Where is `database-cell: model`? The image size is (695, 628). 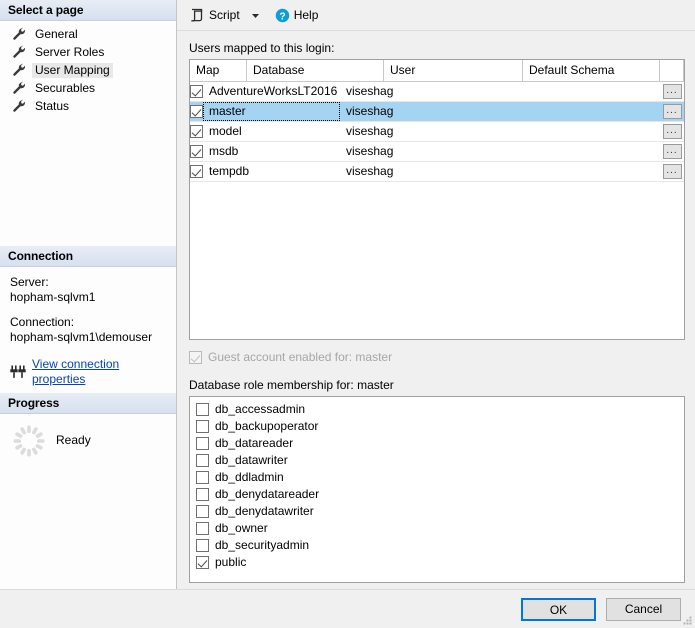 database-cell: model is located at coordinates (271, 131).